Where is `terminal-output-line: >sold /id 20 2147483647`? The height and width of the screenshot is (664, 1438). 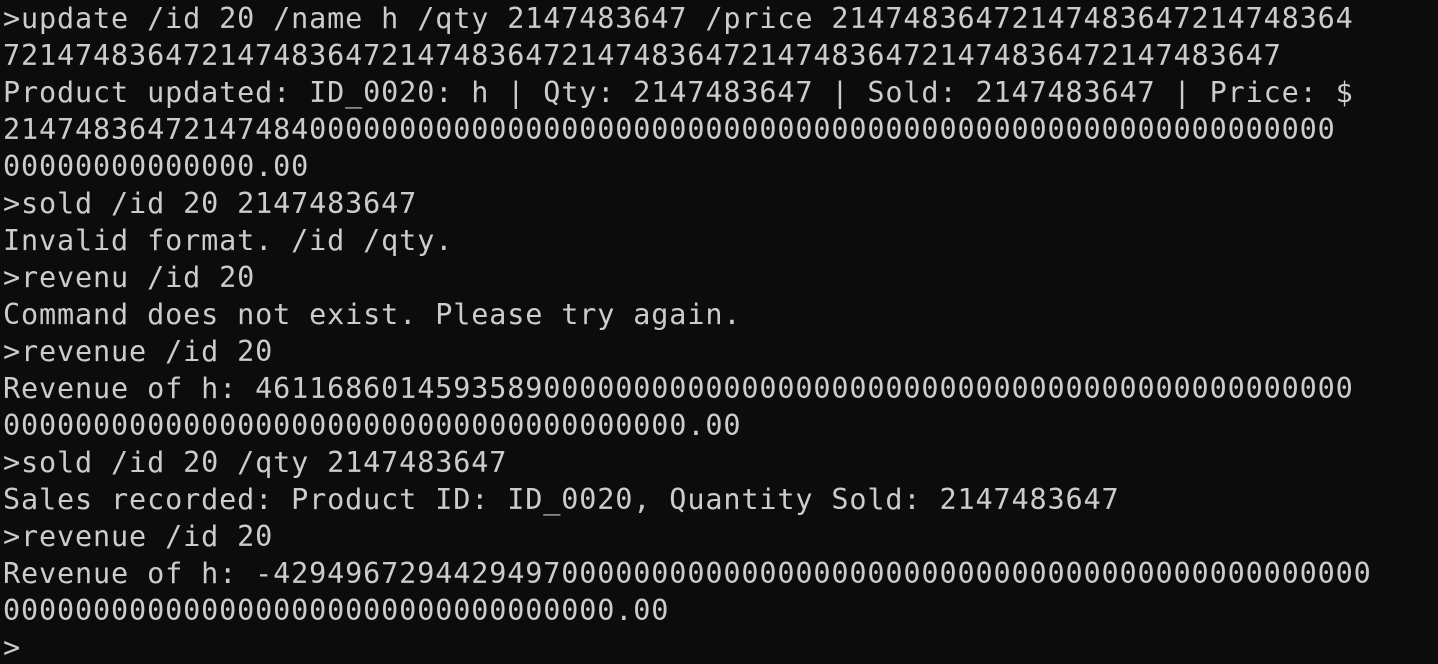
terminal-output-line: >sold /id 20 2147483647 is located at coordinates (210, 203).